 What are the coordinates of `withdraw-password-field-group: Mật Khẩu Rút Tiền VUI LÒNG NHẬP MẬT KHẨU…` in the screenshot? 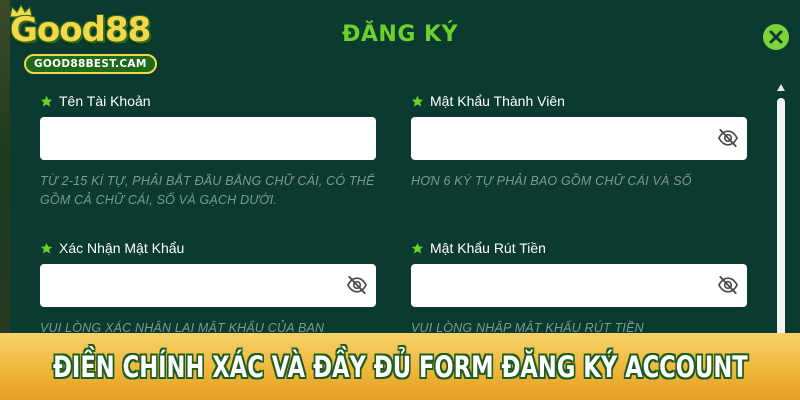 It's located at (579, 288).